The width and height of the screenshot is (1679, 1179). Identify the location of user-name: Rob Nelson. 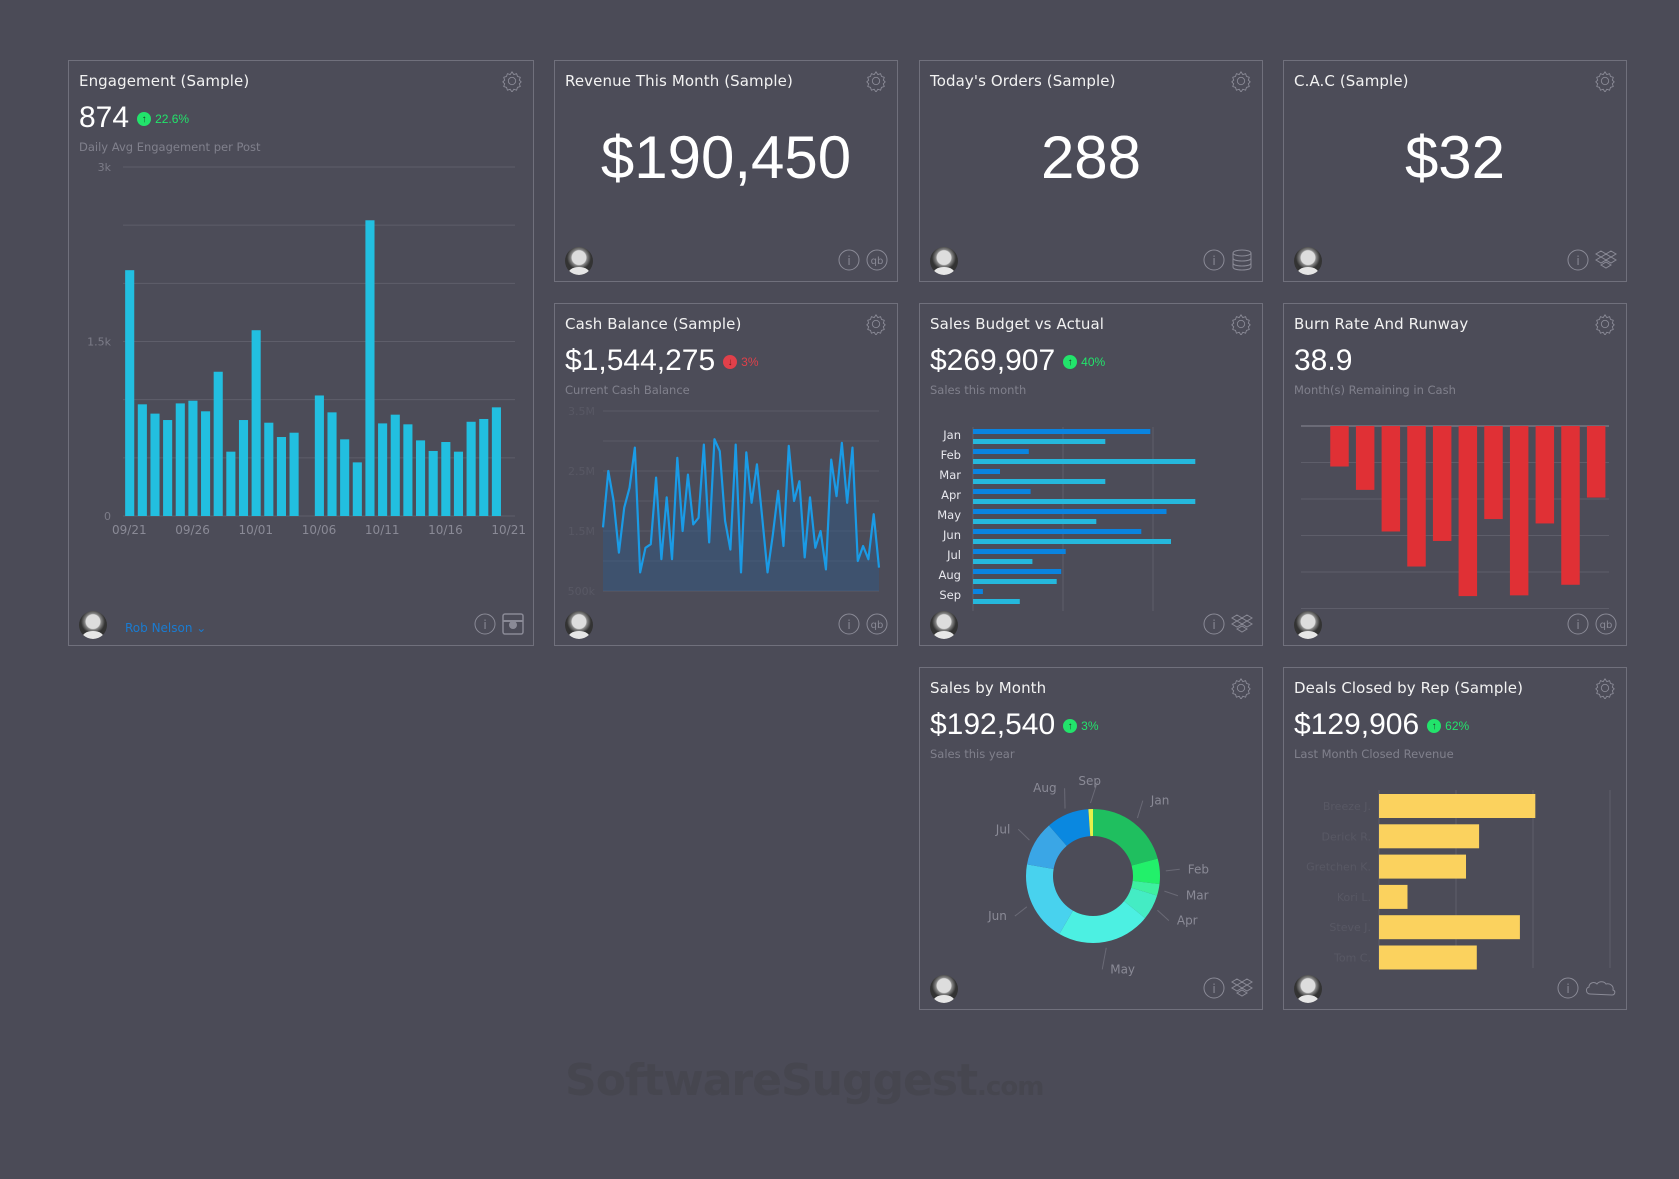
(159, 628).